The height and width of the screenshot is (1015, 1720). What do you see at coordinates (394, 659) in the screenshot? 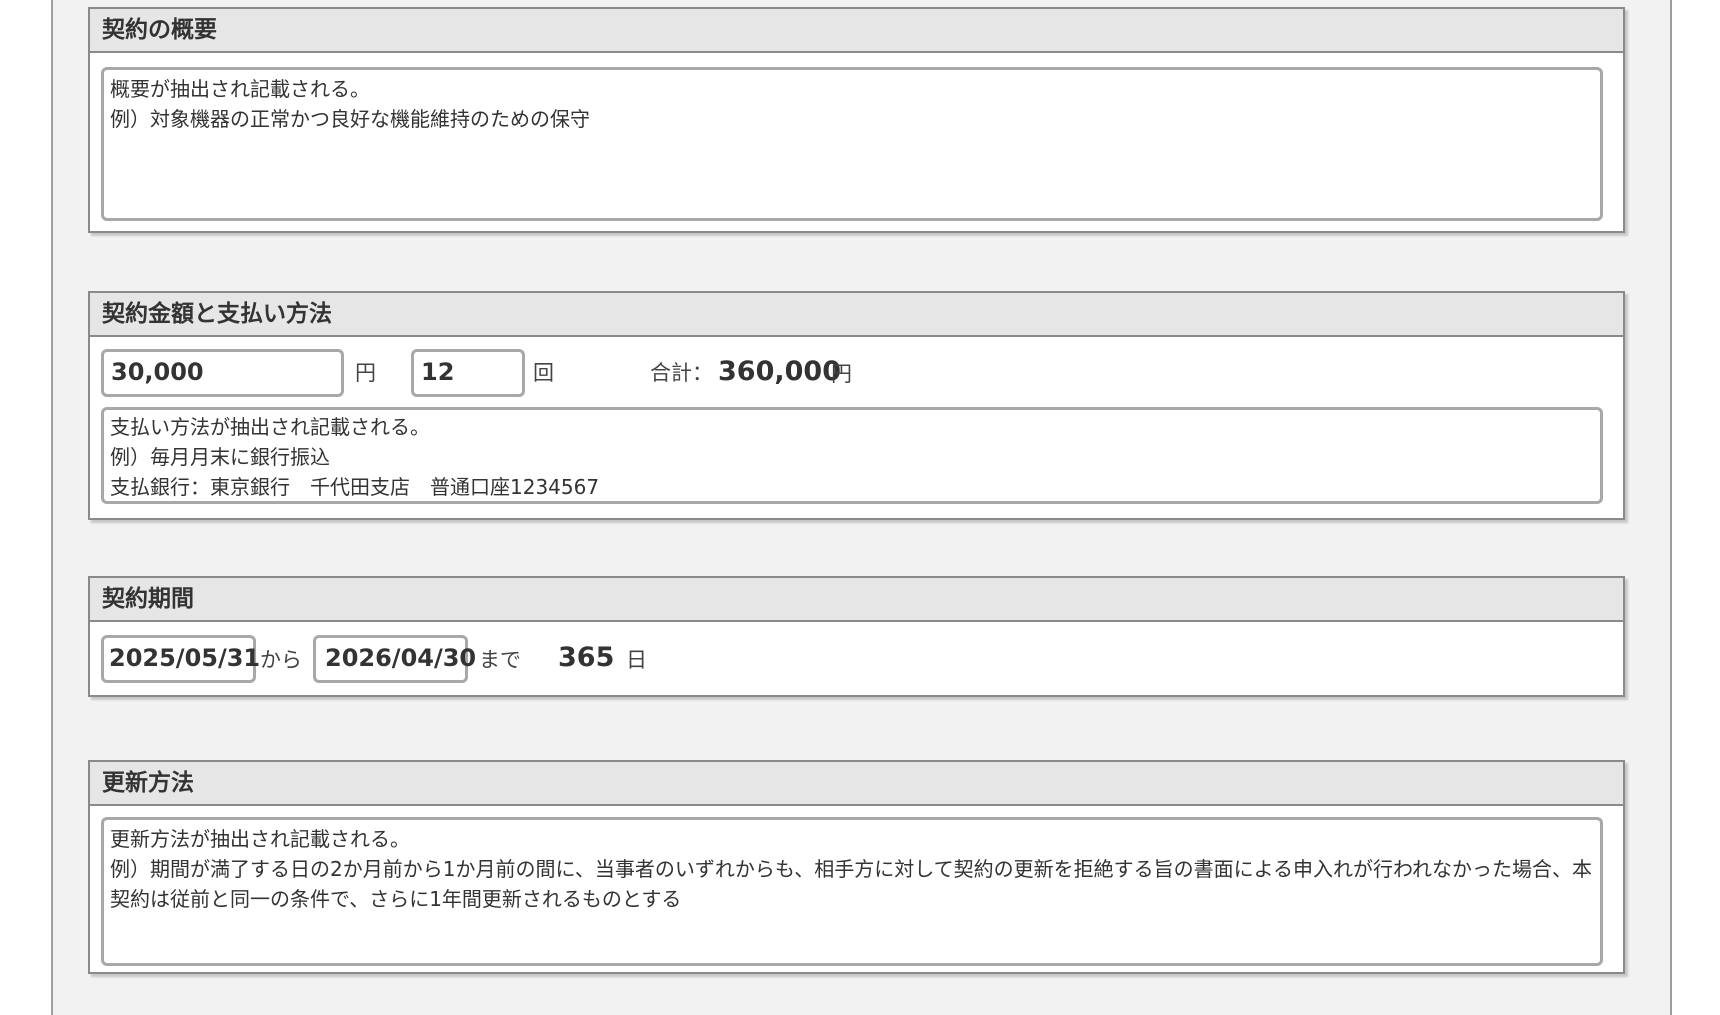
I see `end-date-input: 2026/04/30` at bounding box center [394, 659].